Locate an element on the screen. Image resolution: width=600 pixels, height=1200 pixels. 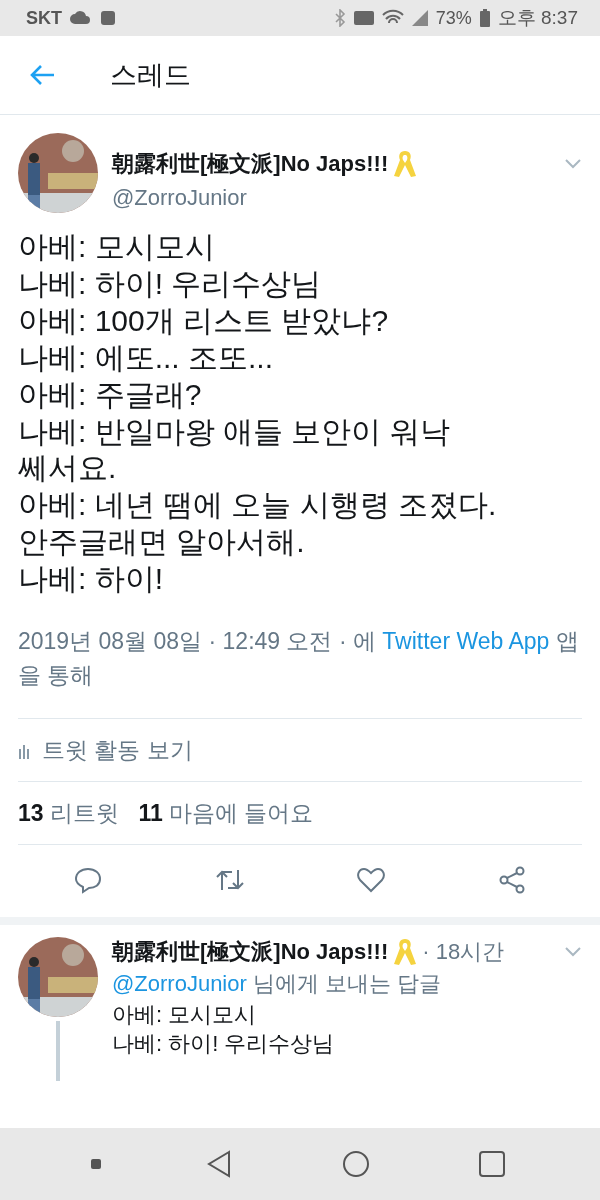
tweet-text-line: 나베: 반일마왕 애들 보안이 워낙 is located at coordinates (234, 431).